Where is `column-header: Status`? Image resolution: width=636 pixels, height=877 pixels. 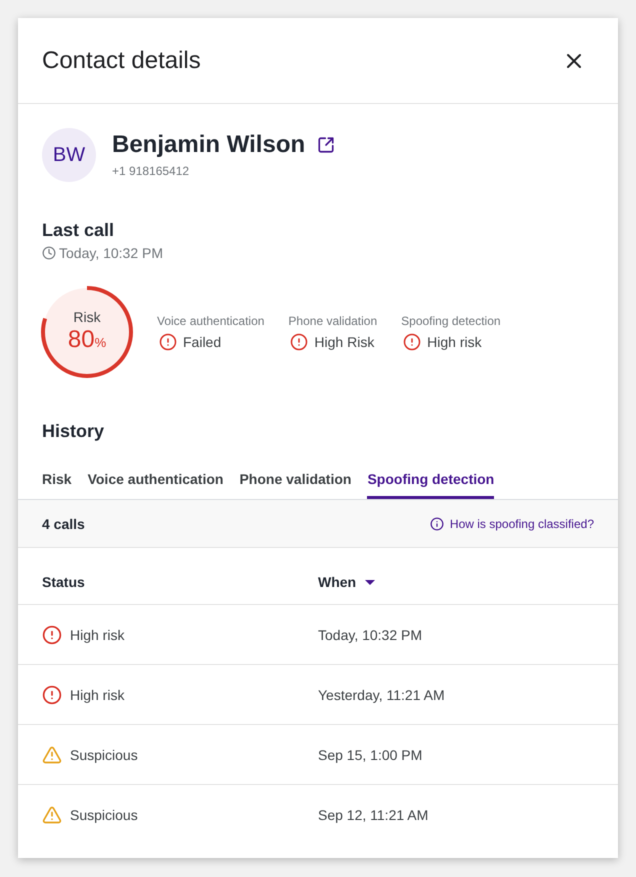 column-header: Status is located at coordinates (63, 582).